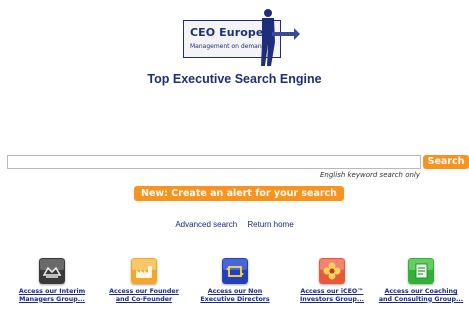 The width and height of the screenshot is (469, 315). I want to click on founder-group-link: Access our Founder and Co-Founder, so click(144, 280).